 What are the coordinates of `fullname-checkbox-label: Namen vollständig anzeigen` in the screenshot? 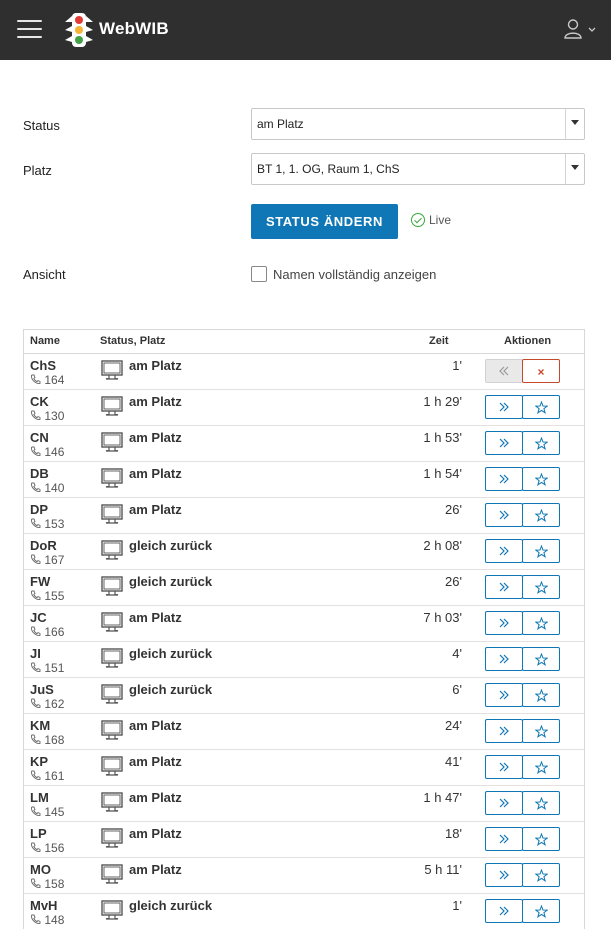 It's located at (354, 274).